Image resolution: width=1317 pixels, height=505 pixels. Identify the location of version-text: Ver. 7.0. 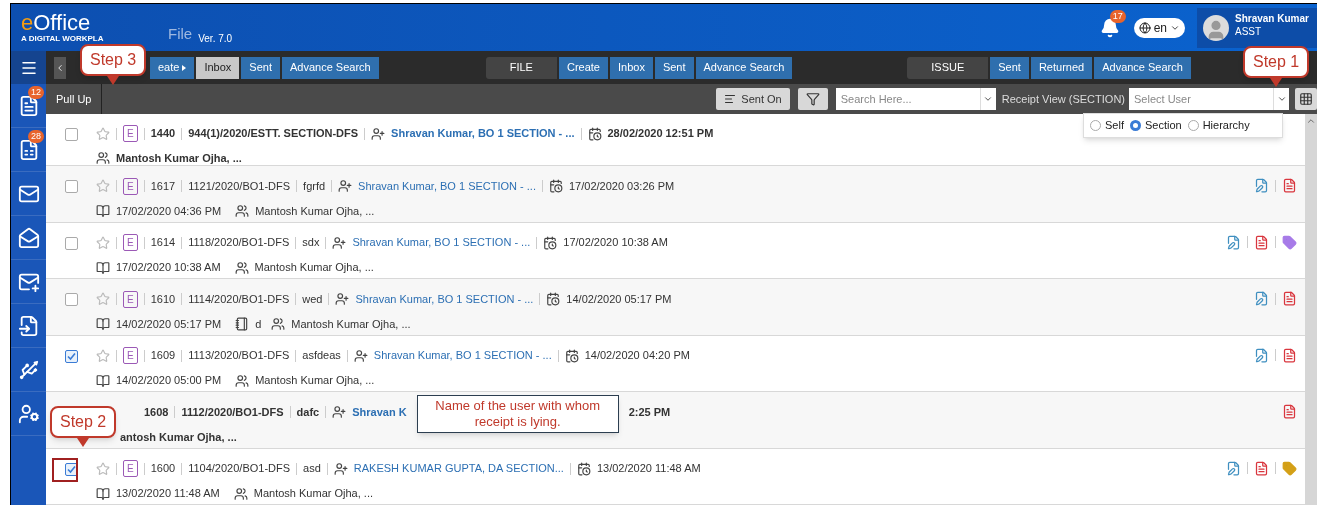
(215, 38).